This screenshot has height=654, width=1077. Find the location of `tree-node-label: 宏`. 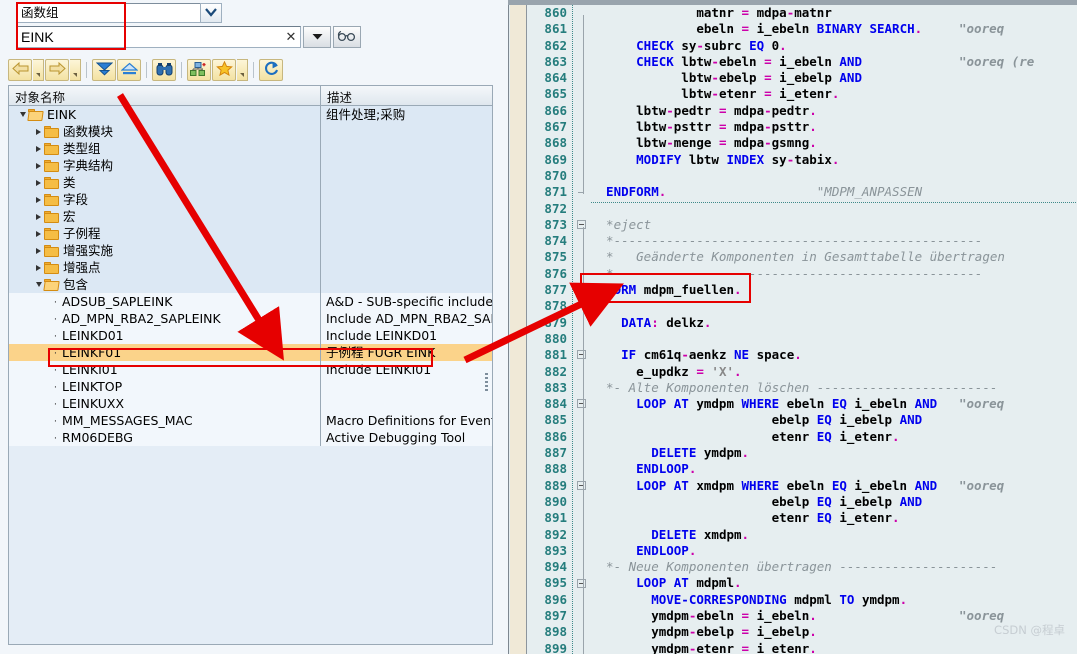

tree-node-label: 宏 is located at coordinates (69, 216).